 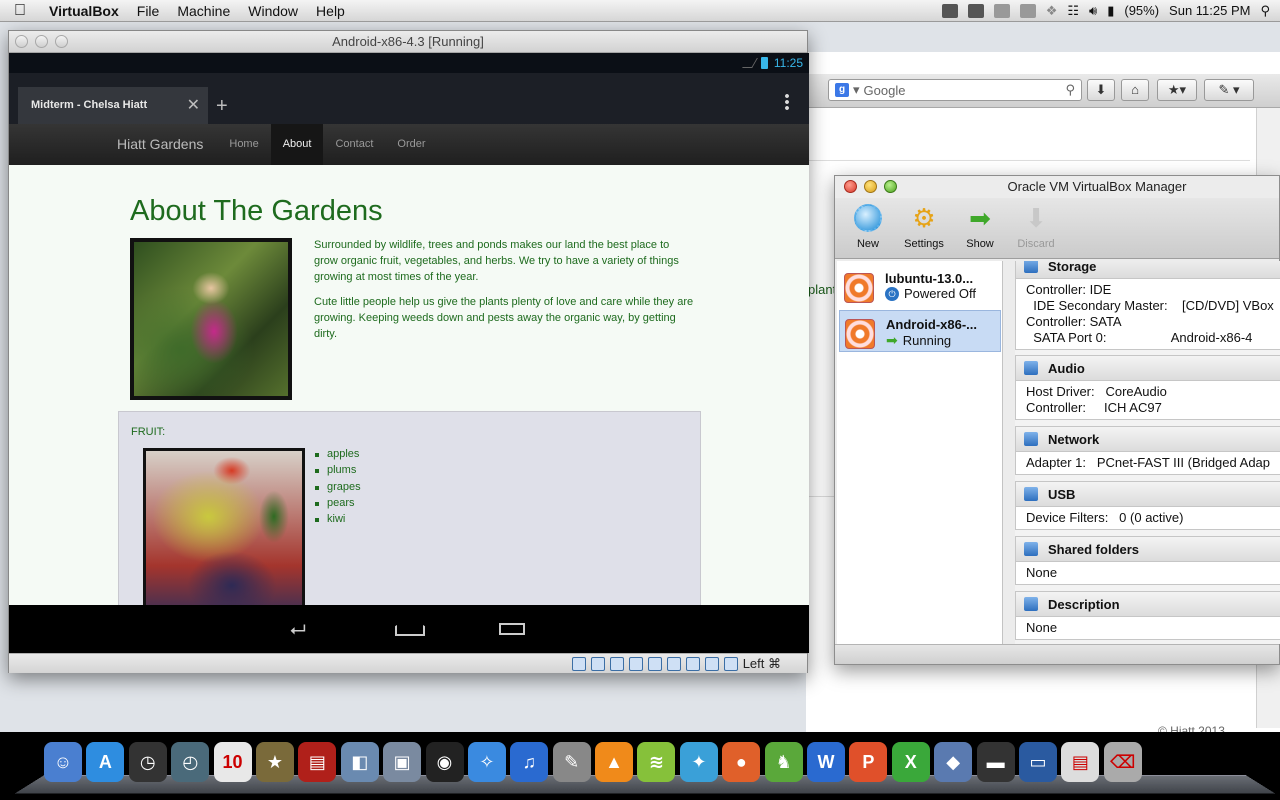 What do you see at coordinates (1265, 11) in the screenshot?
I see `spotlight-search-icon: ⚲` at bounding box center [1265, 11].